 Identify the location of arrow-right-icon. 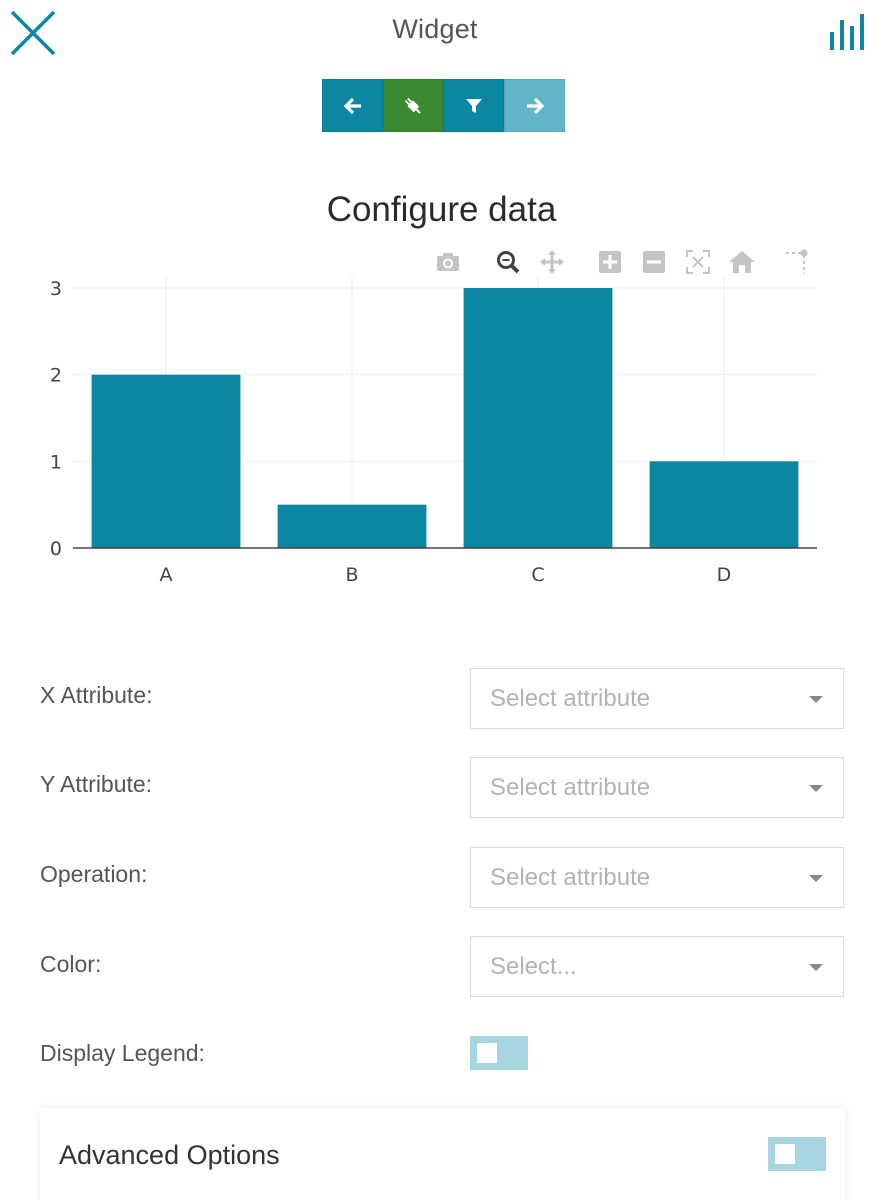
(535, 105).